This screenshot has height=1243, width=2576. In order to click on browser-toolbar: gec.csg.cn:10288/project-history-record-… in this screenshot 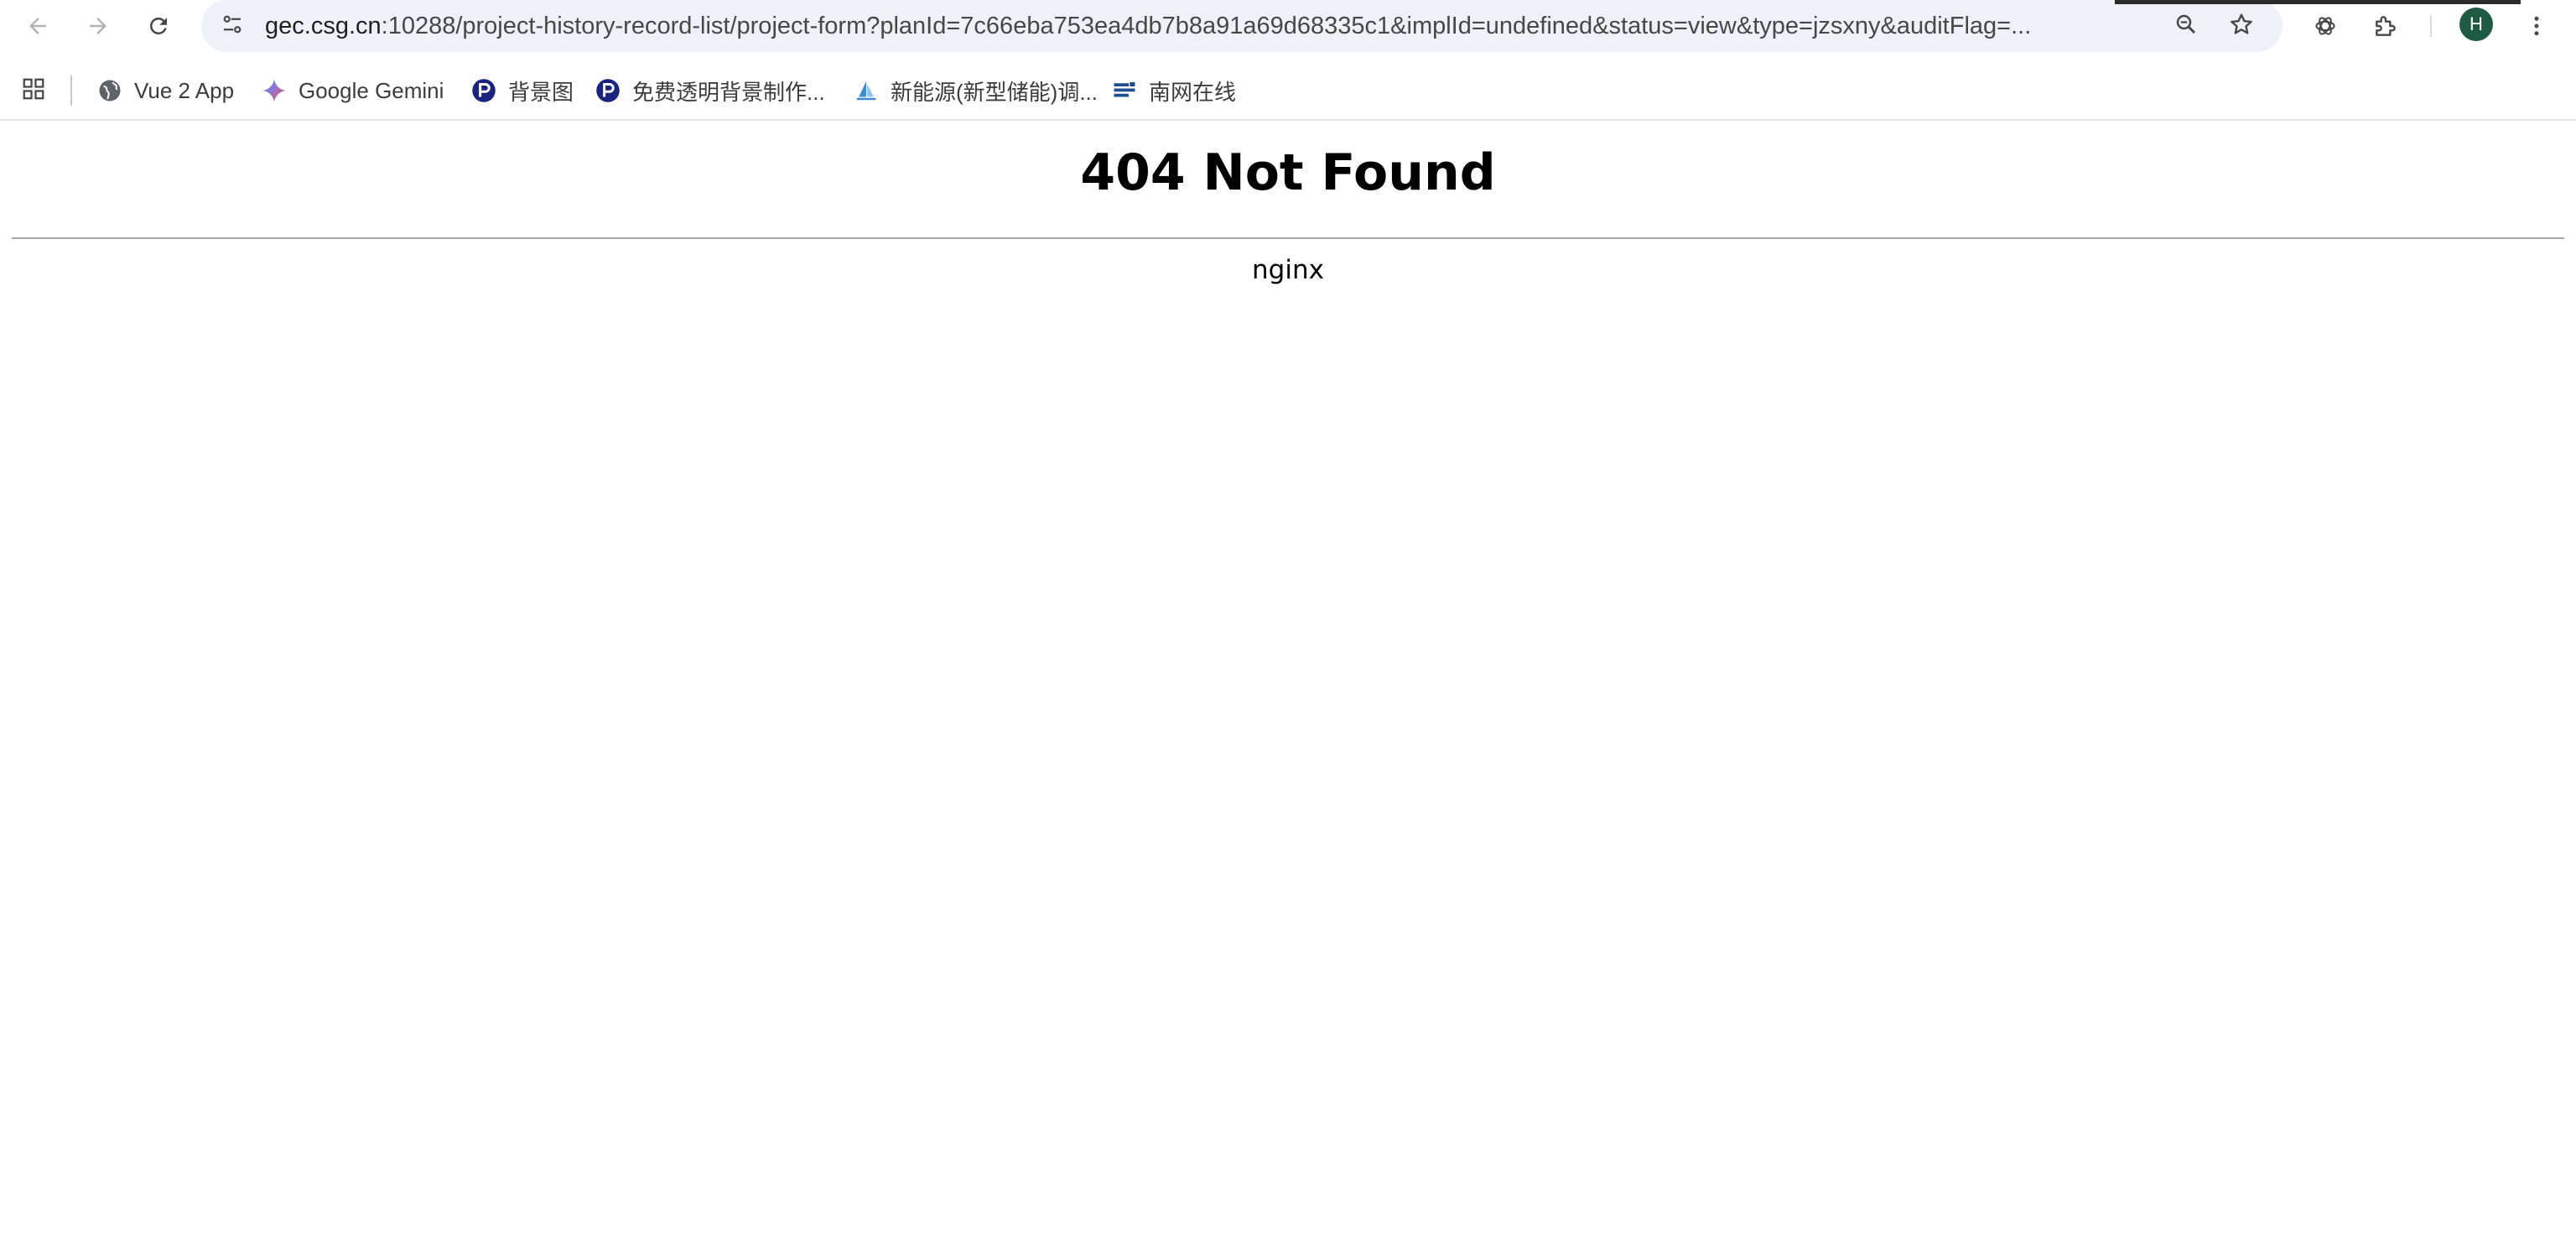, I will do `click(1288, 26)`.